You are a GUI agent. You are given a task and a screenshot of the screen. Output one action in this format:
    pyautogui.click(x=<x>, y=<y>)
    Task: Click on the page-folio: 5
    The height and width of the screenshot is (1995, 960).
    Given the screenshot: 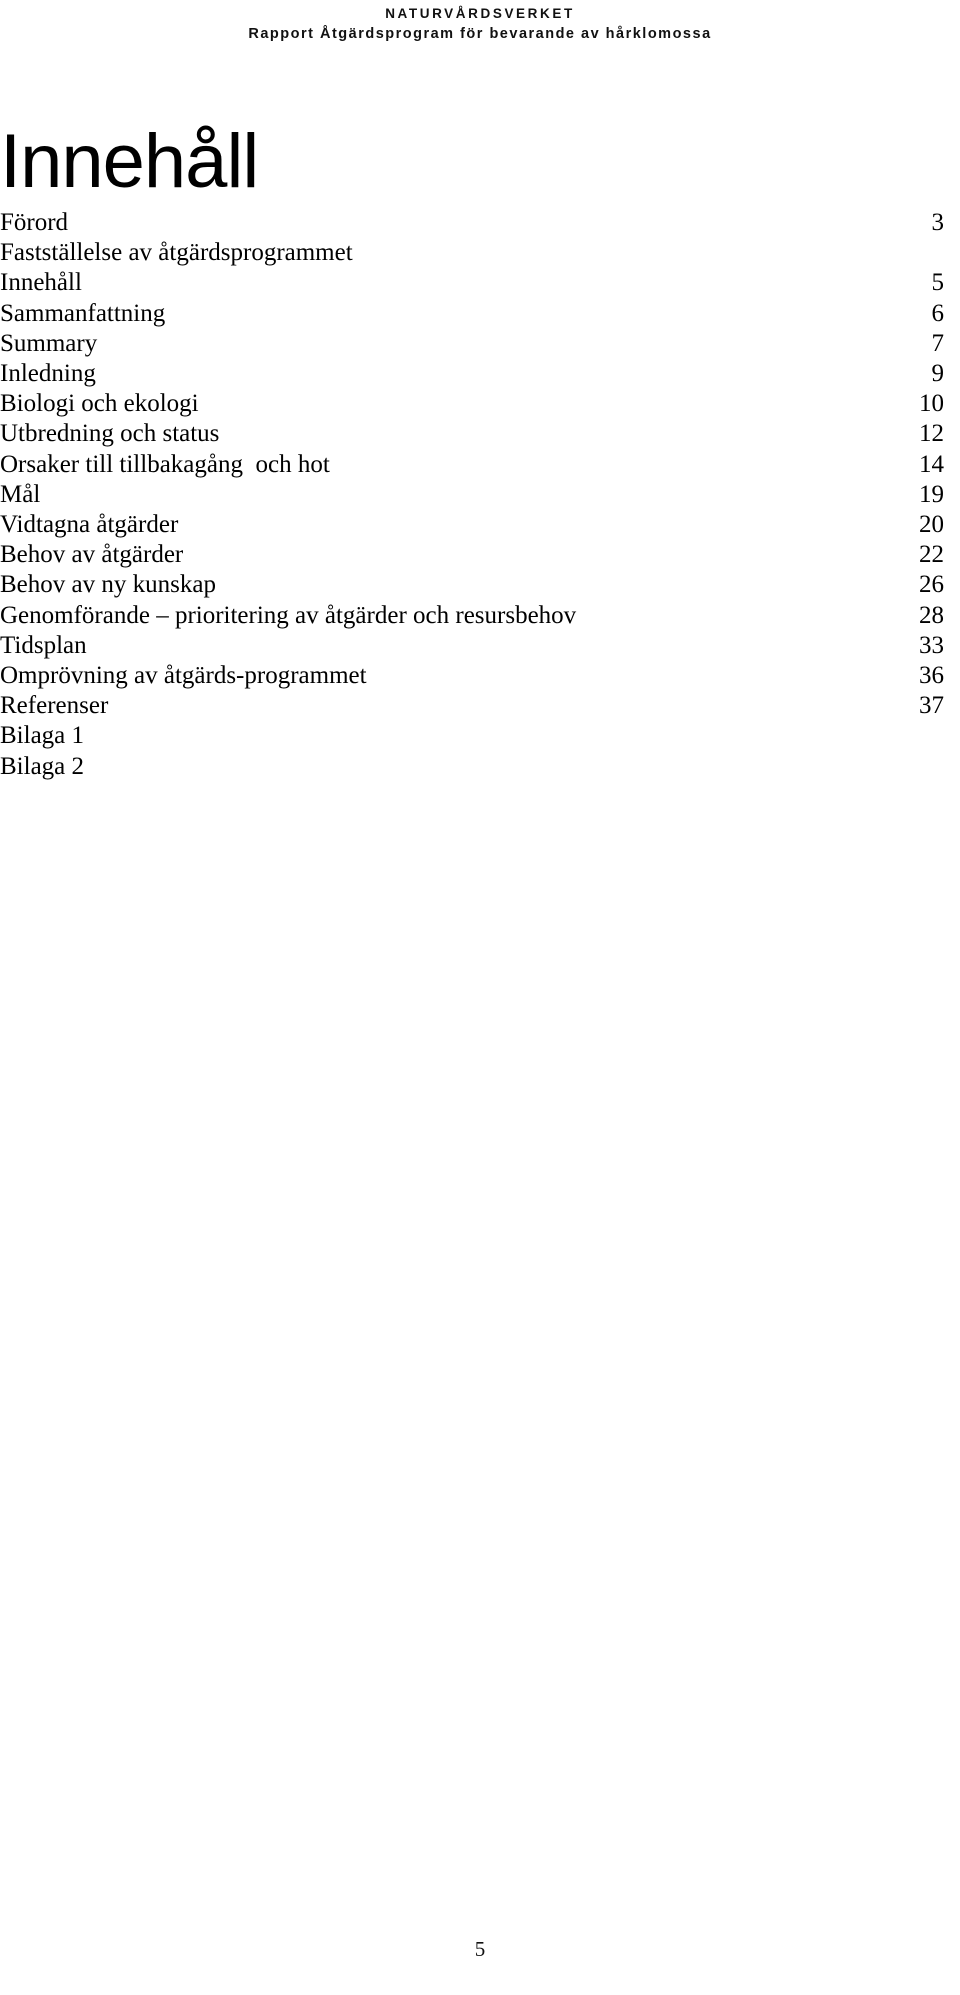 What is the action you would take?
    pyautogui.click(x=480, y=1949)
    